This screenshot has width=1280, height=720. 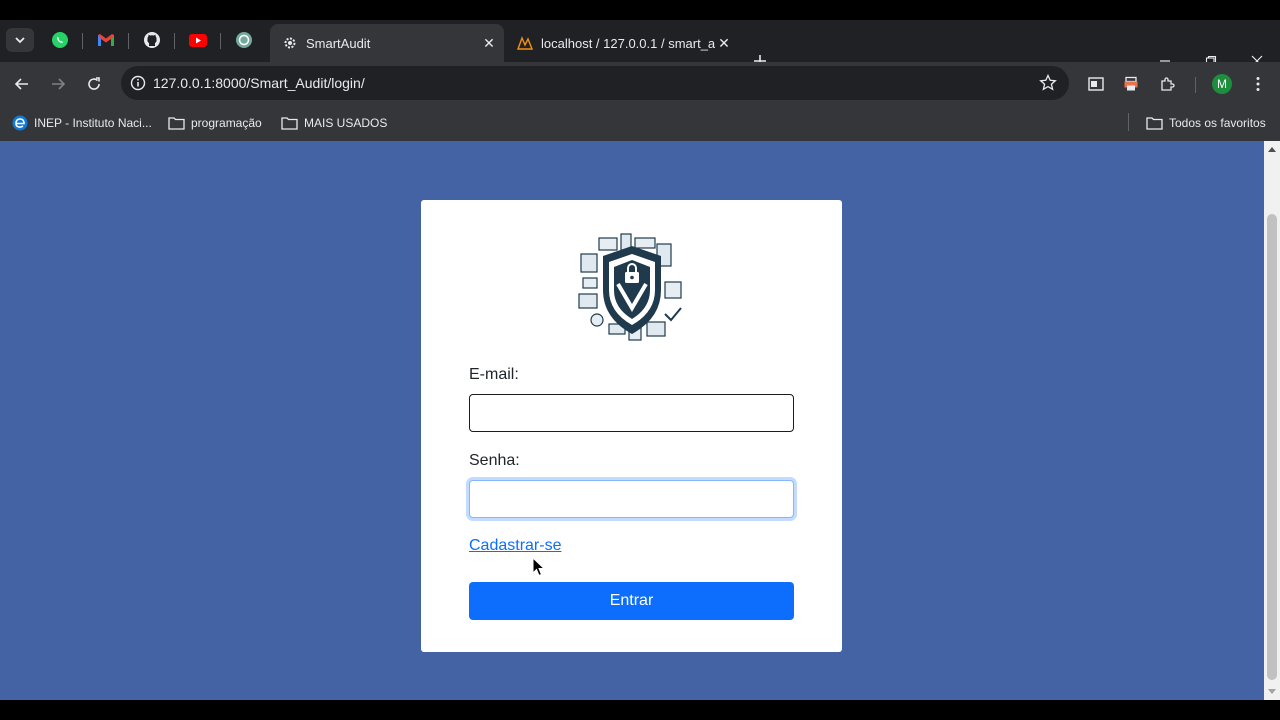 I want to click on whatsapp-icon, so click(x=60, y=40).